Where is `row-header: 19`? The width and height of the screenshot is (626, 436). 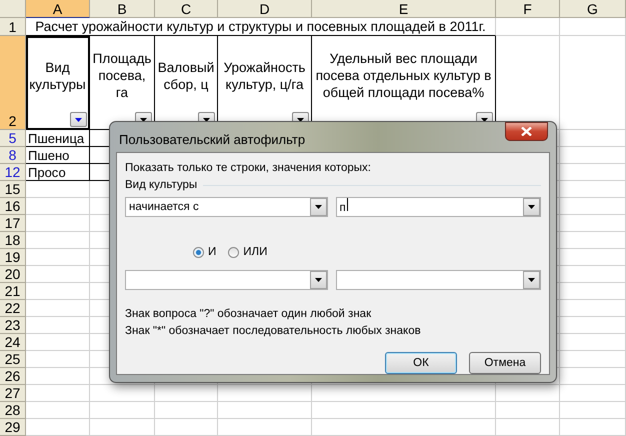 row-header: 19 is located at coordinates (13, 257).